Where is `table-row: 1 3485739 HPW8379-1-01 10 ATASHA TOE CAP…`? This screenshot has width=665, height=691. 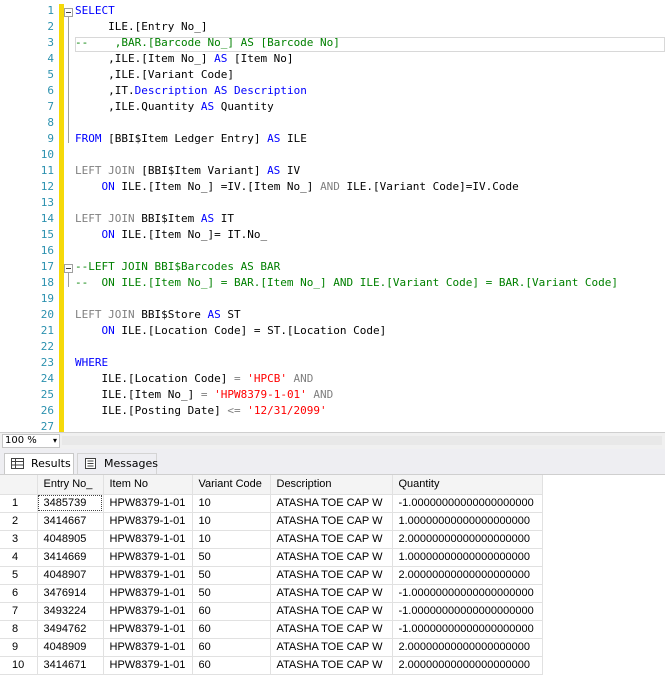
table-row: 1 3485739 HPW8379-1-01 10 ATASHA TOE CAP… is located at coordinates (271, 503).